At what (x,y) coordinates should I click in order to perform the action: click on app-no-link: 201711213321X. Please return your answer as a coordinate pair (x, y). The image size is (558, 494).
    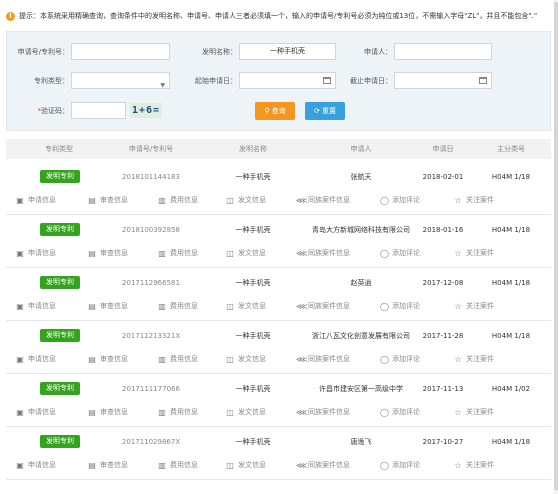
    Looking at the image, I should click on (151, 336).